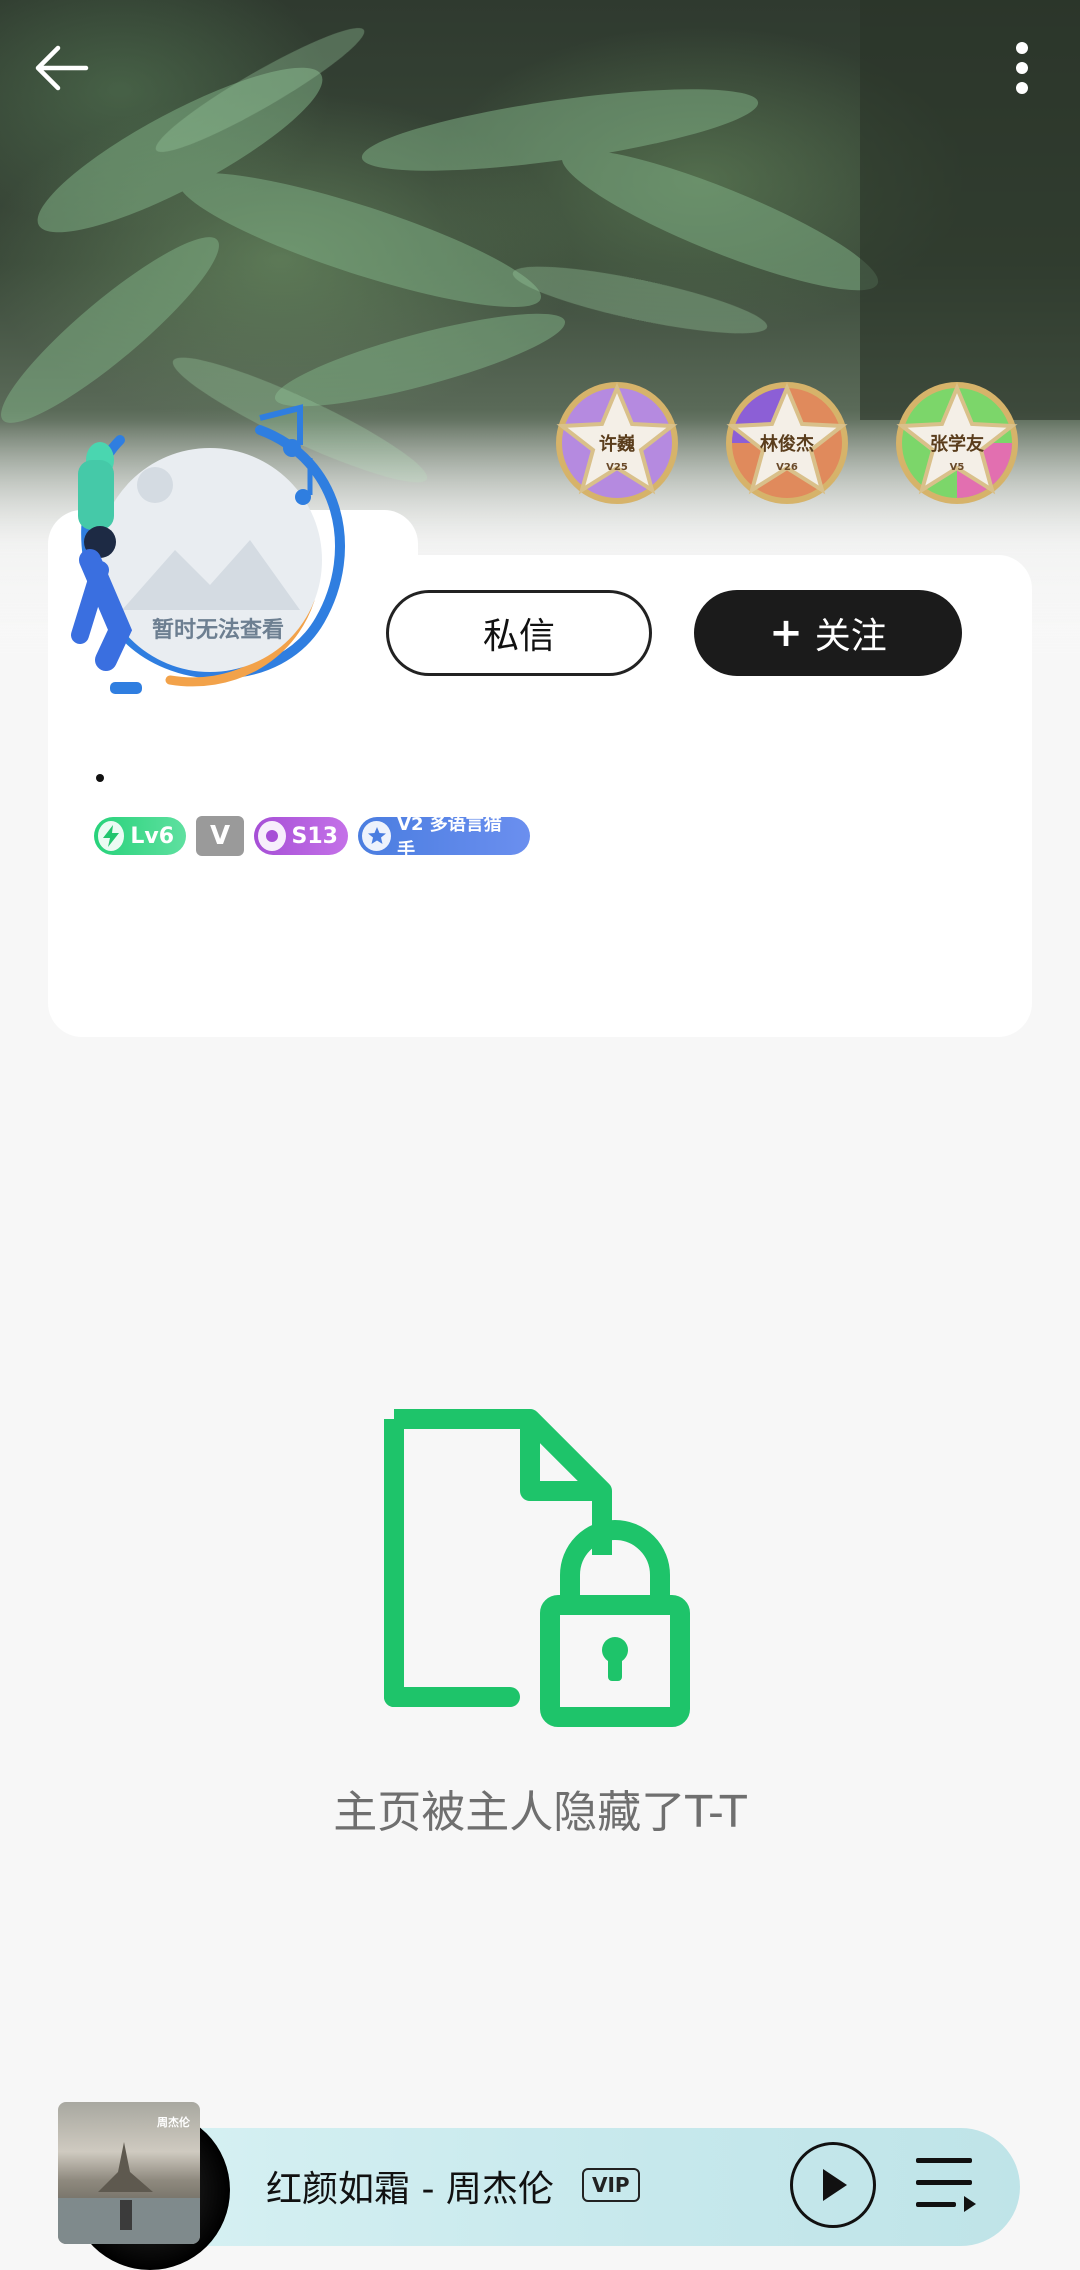 This screenshot has height=2270, width=1080. I want to click on follow-label: 关注, so click(850, 636).